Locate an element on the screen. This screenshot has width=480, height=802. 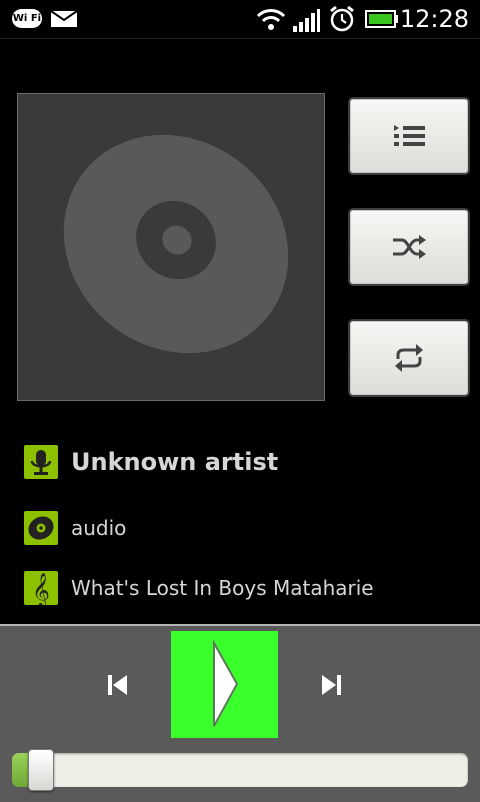
microphone-icon is located at coordinates (41, 462).